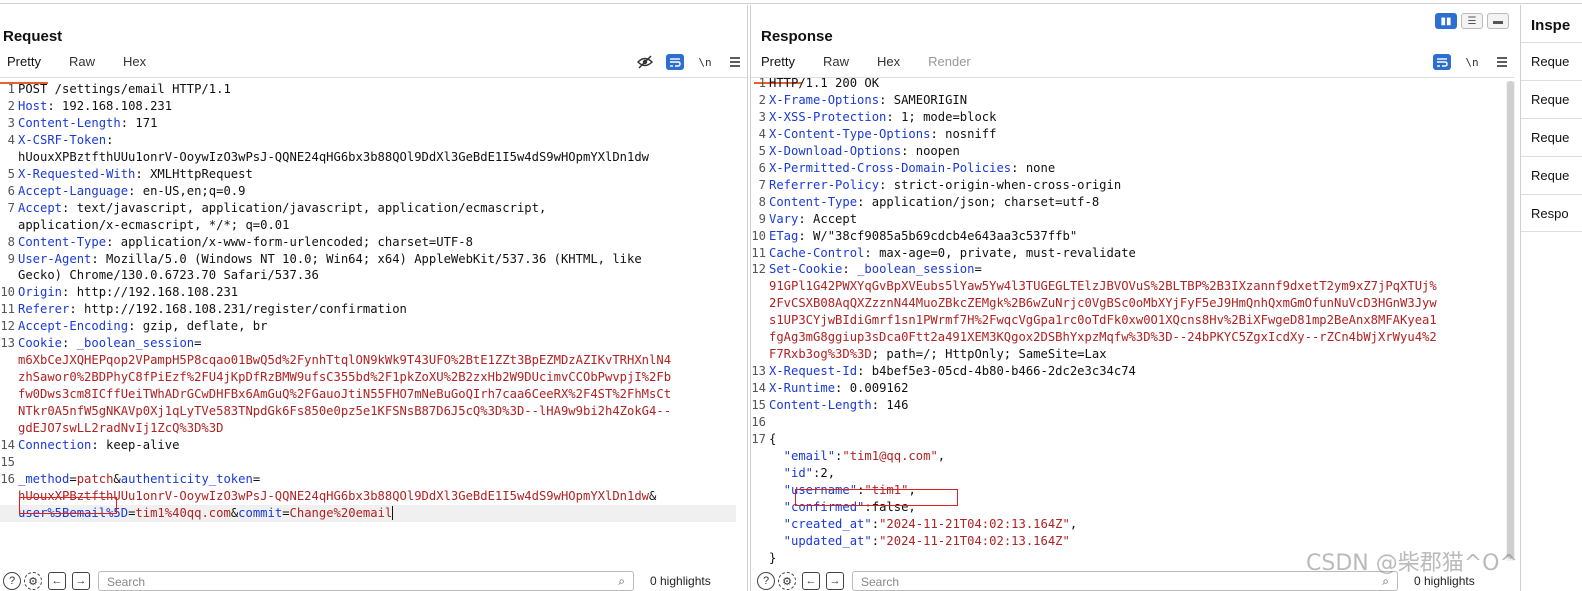 This screenshot has width=1582, height=591. Describe the element at coordinates (373, 77) in the screenshot. I see `tab-divider` at that location.